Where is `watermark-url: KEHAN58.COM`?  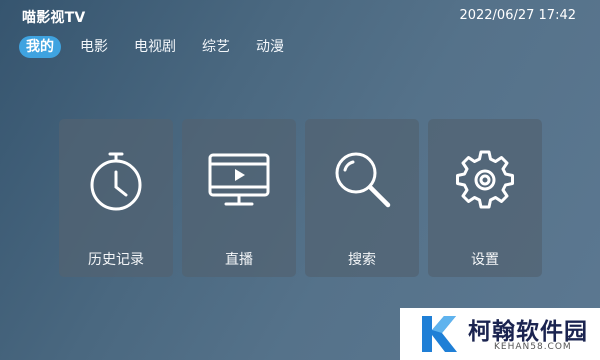
watermark-url: KEHAN58.COM is located at coordinates (533, 347).